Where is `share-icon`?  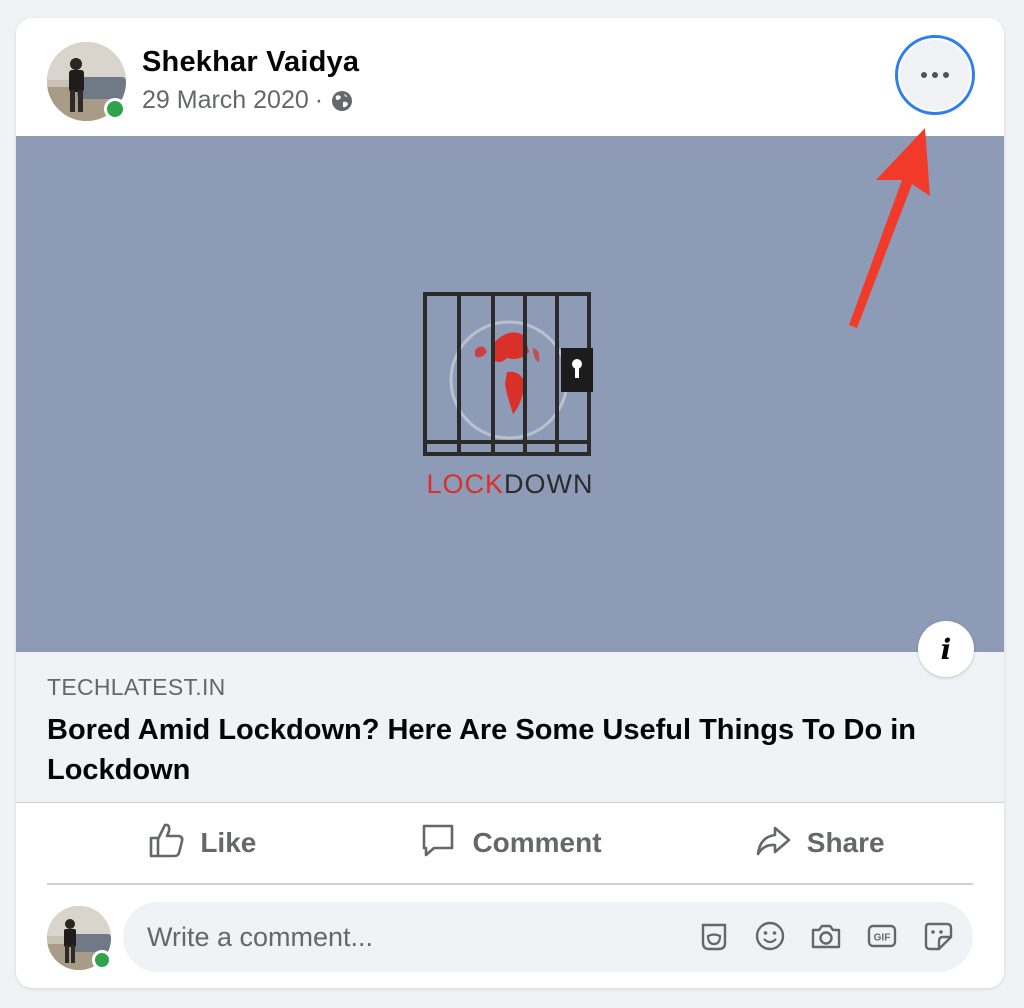
share-icon is located at coordinates (773, 843).